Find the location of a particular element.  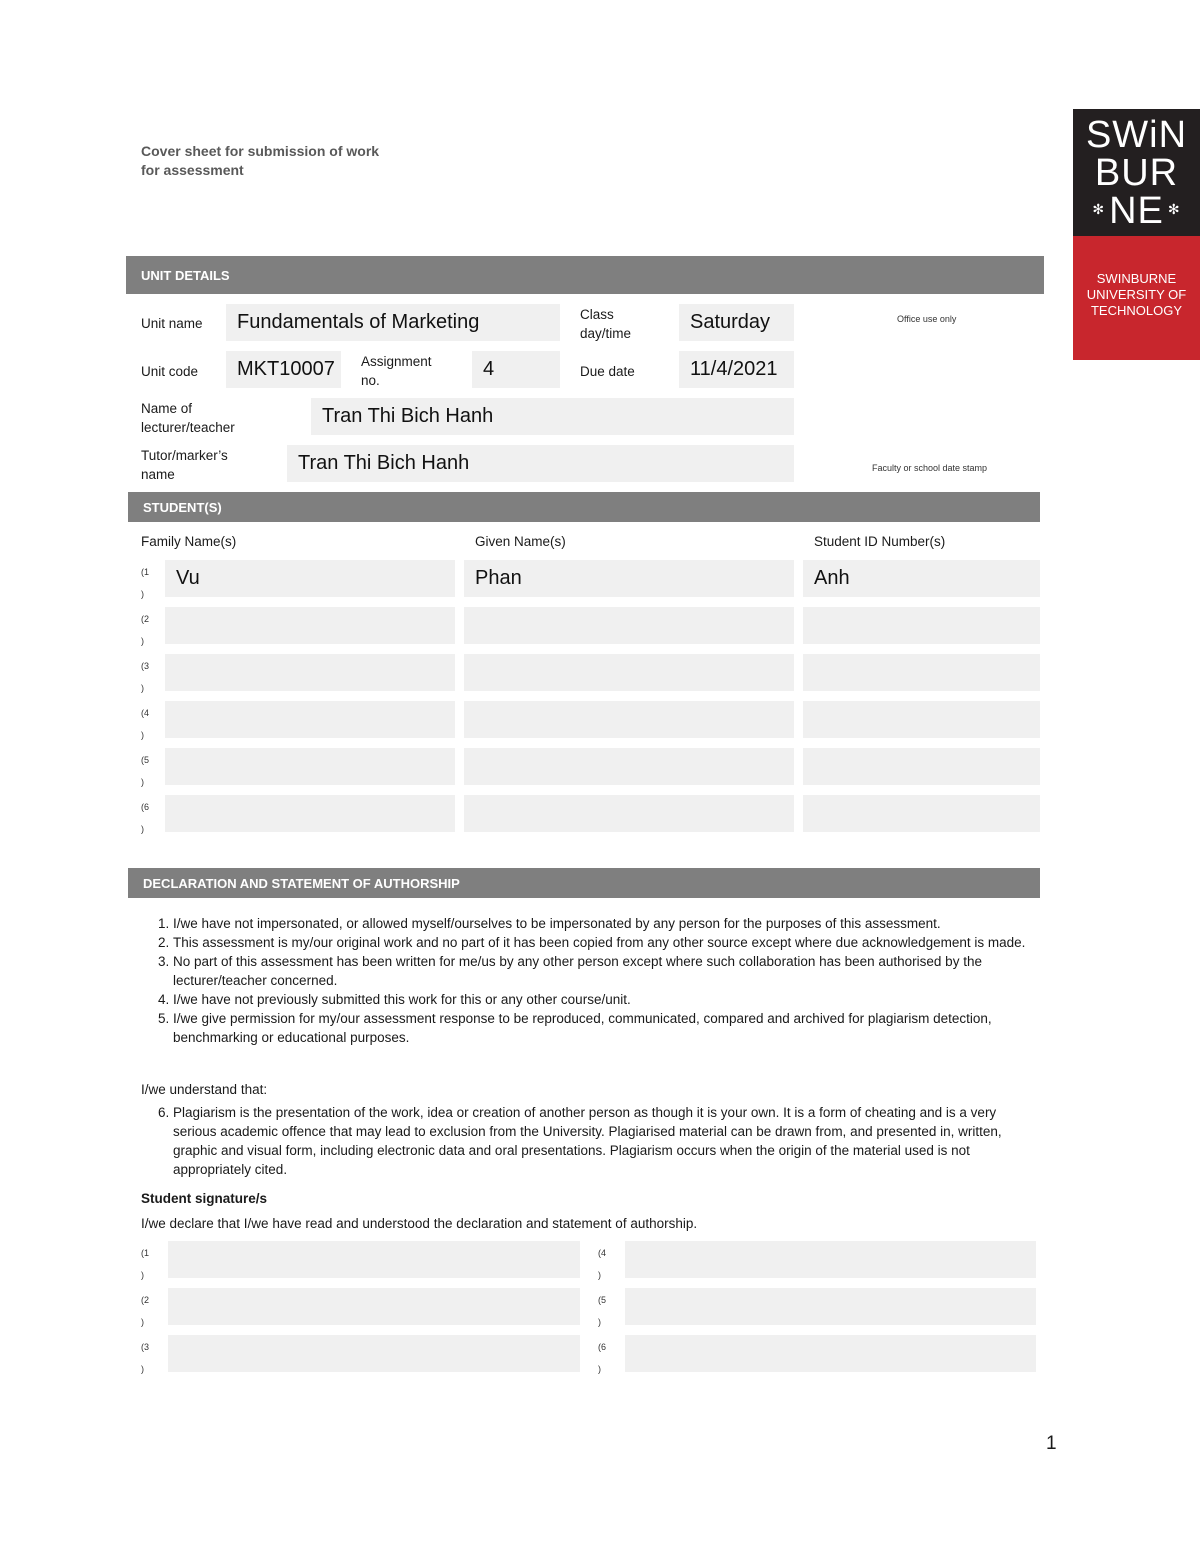

students-header: STUDENT(S) is located at coordinates (584, 507).